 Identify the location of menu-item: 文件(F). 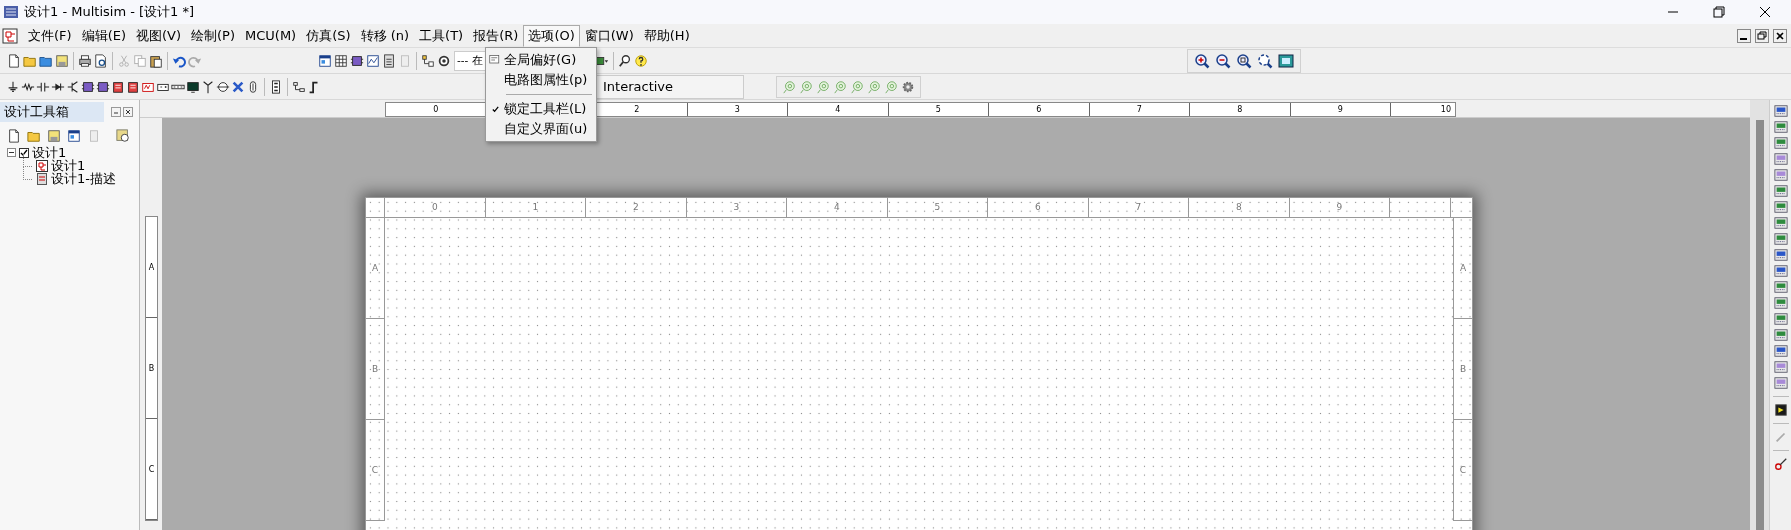
(50, 35).